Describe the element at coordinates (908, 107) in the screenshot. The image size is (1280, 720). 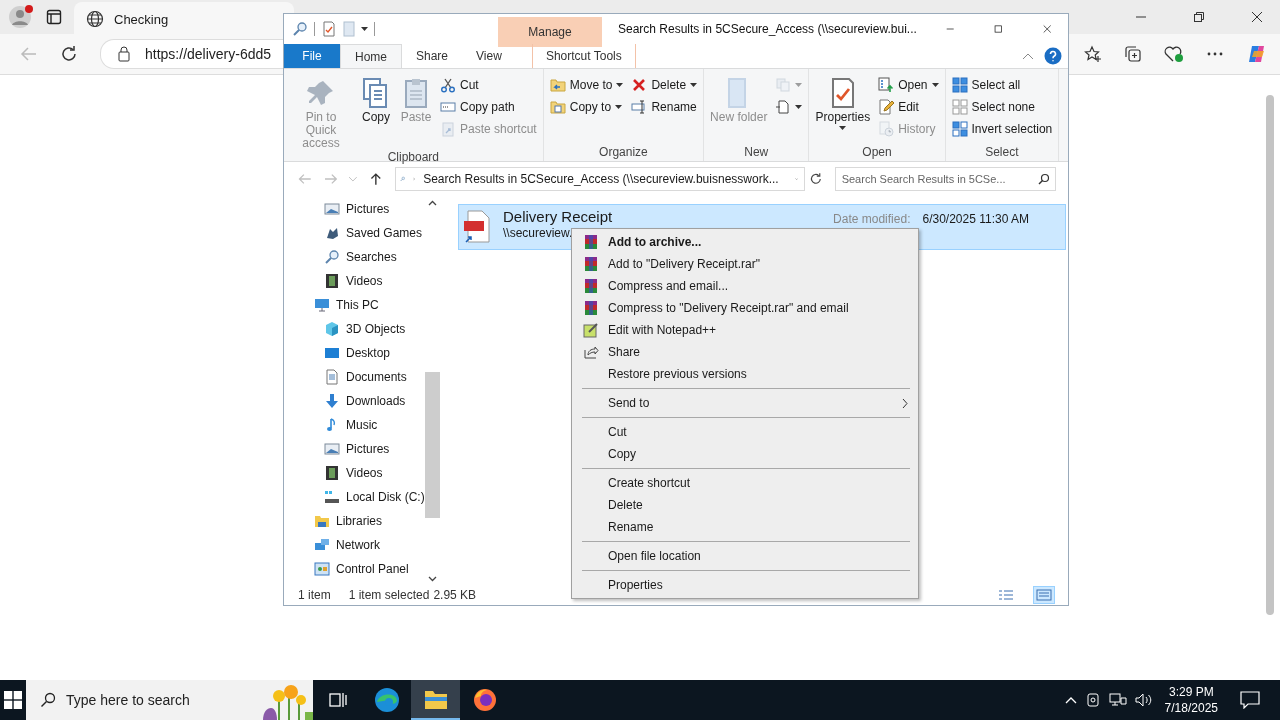
I see `ribbon-button: Edit` at that location.